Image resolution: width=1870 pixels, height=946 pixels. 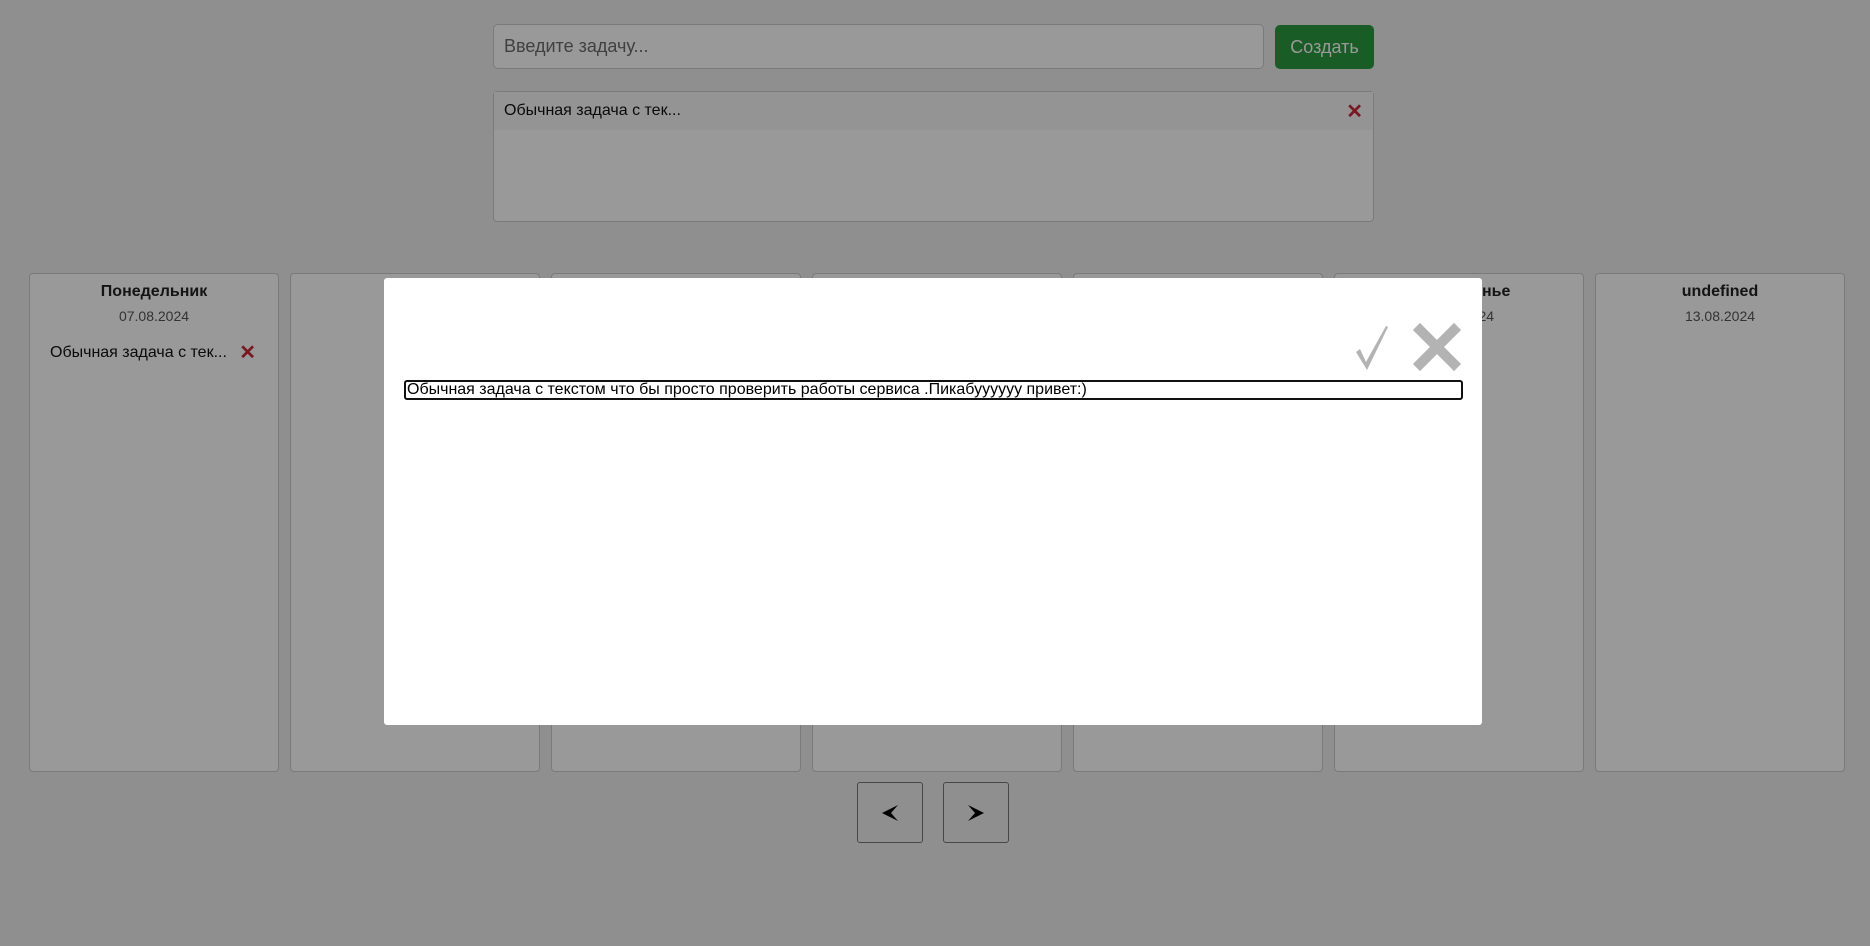 I want to click on check-icon, so click(x=1375, y=347).